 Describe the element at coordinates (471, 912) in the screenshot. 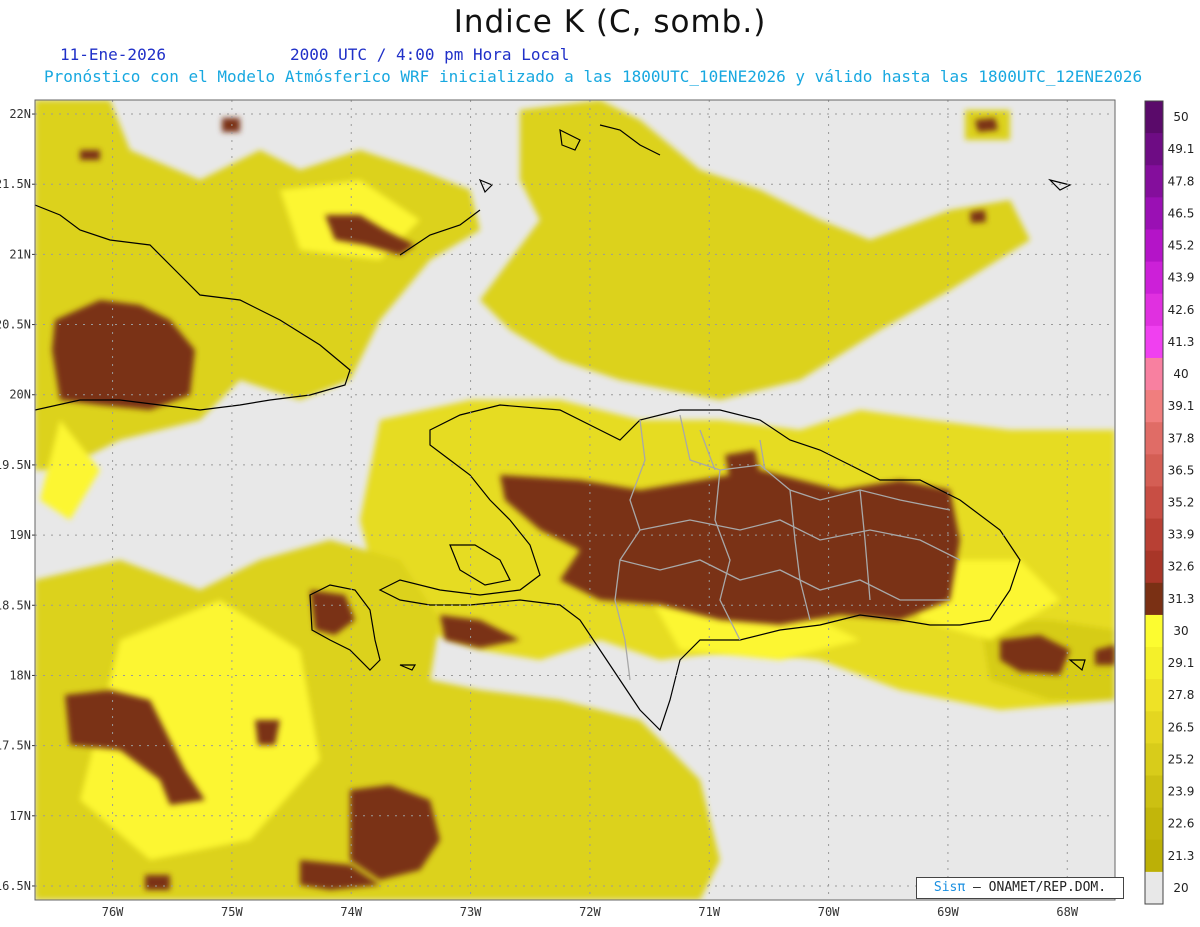

I see `lon-label: 73W` at that location.